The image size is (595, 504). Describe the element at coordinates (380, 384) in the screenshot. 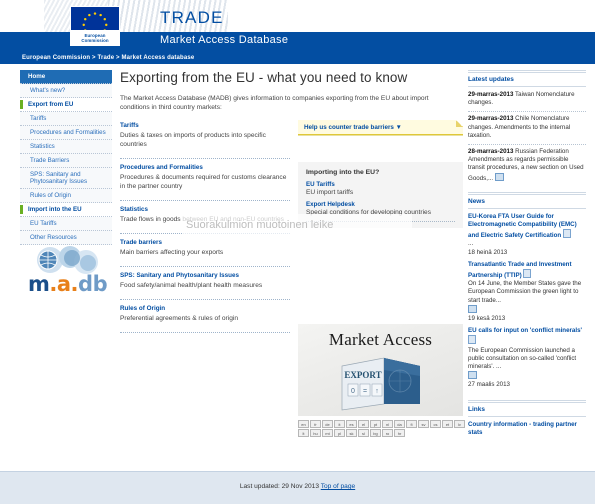

I see `export-box-icon: EXPORT 0 = ↑` at that location.